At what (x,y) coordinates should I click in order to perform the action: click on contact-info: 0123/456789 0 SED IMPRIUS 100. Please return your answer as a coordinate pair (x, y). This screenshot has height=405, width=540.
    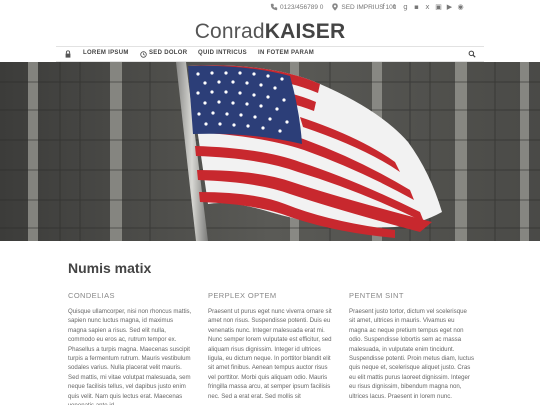
    Looking at the image, I should click on (333, 7).